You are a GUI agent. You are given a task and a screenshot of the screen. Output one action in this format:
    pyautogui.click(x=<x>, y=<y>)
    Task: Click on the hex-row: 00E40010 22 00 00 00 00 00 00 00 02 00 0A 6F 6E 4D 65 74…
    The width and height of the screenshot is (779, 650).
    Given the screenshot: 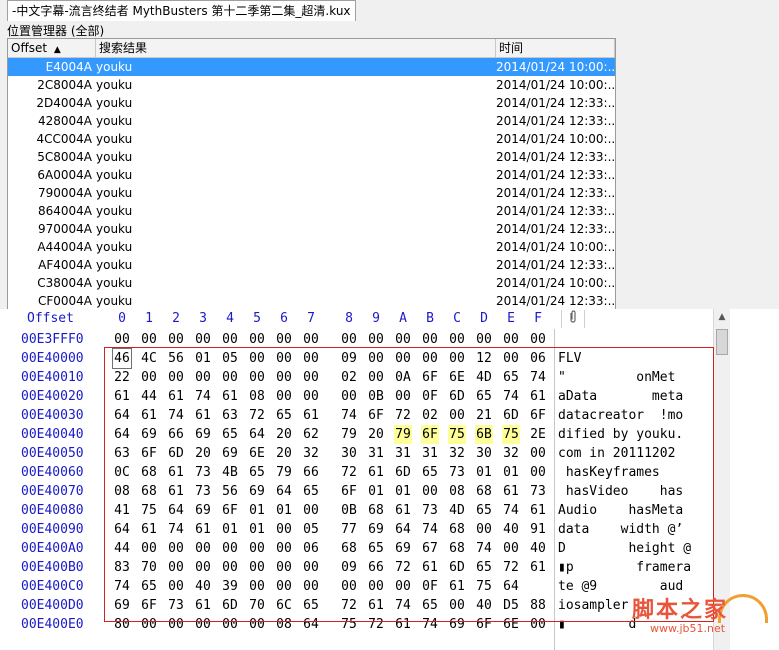 What is the action you would take?
    pyautogui.click(x=389, y=377)
    